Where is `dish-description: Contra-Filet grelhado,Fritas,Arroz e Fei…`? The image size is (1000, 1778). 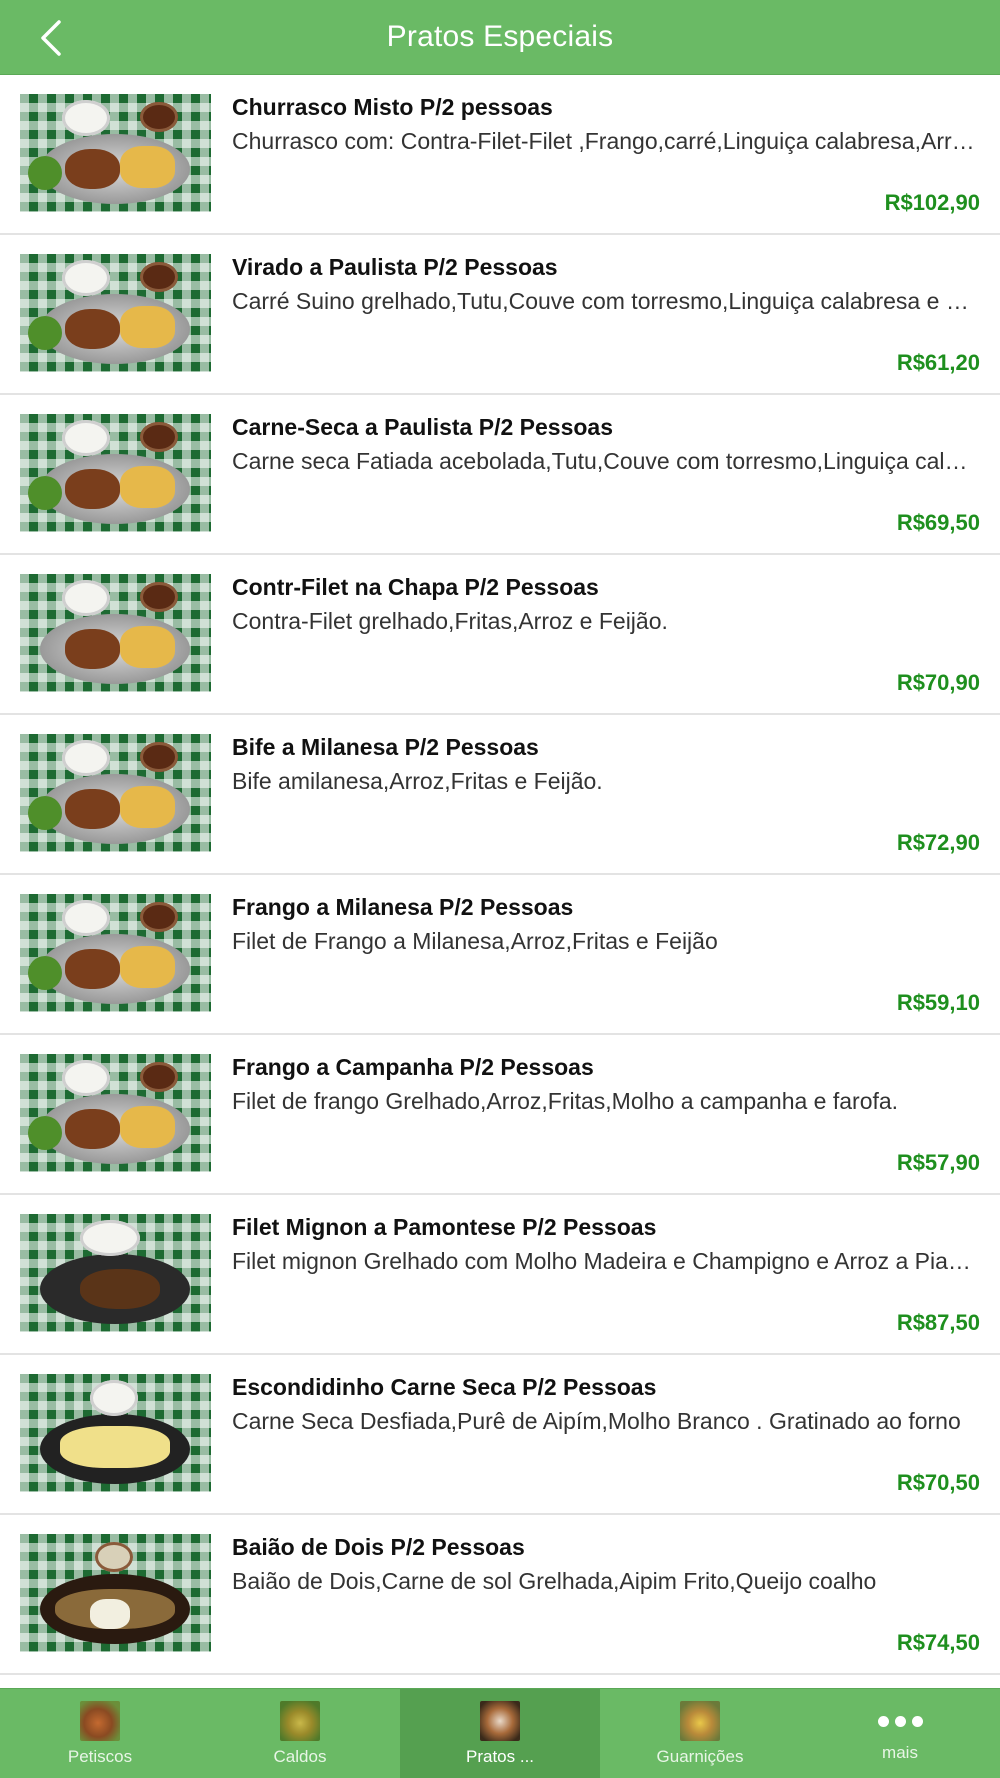 dish-description: Contra-Filet grelhado,Fritas,Arroz e Fei… is located at coordinates (450, 621).